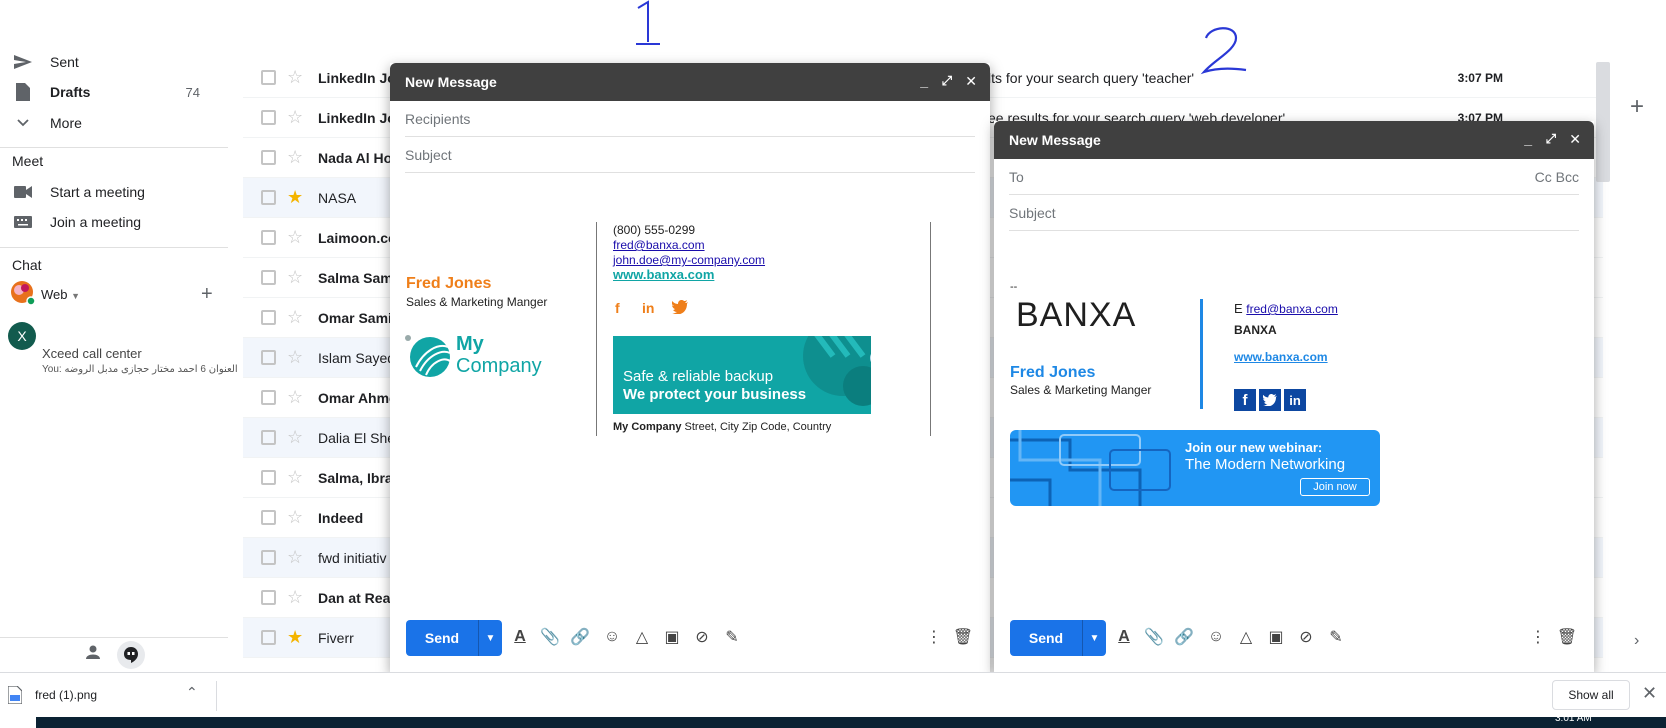 The image size is (1666, 728). I want to click on join-now-button: Join now, so click(1335, 487).